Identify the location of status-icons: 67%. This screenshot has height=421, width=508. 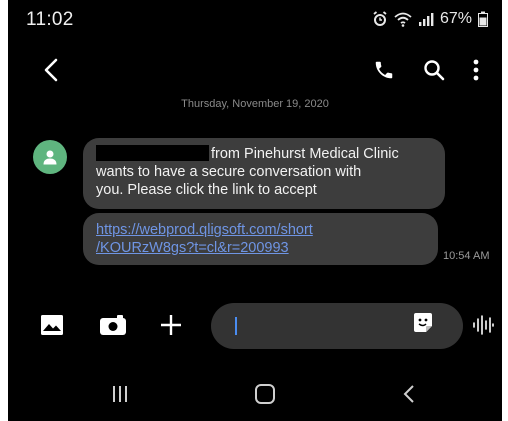
(430, 19).